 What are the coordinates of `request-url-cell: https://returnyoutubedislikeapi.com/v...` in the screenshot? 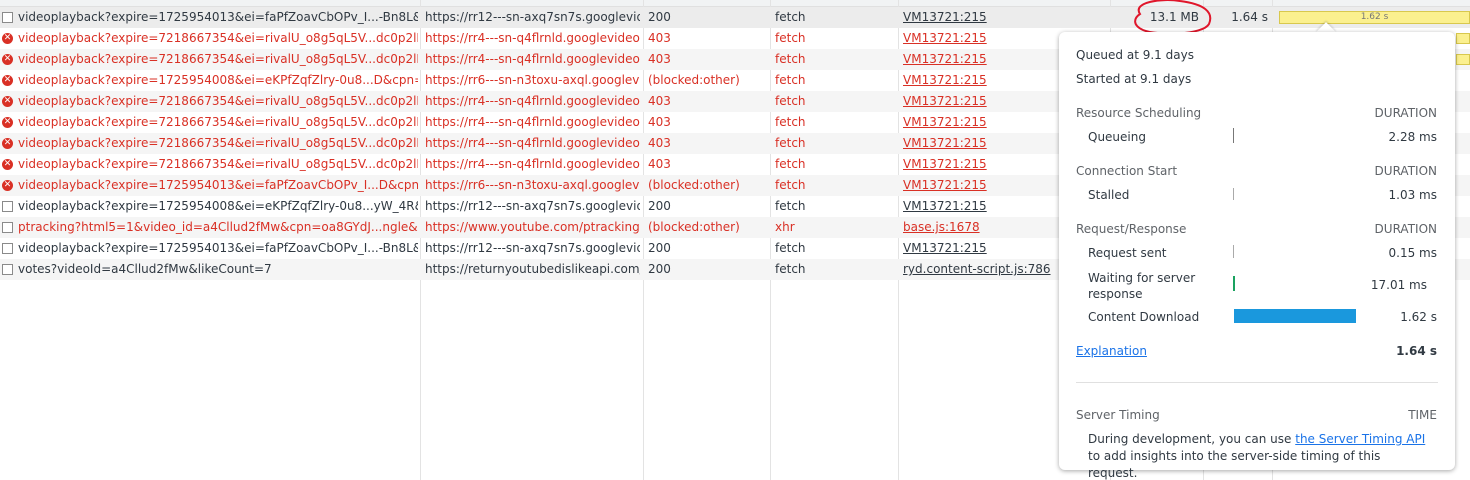 It's located at (532, 269).